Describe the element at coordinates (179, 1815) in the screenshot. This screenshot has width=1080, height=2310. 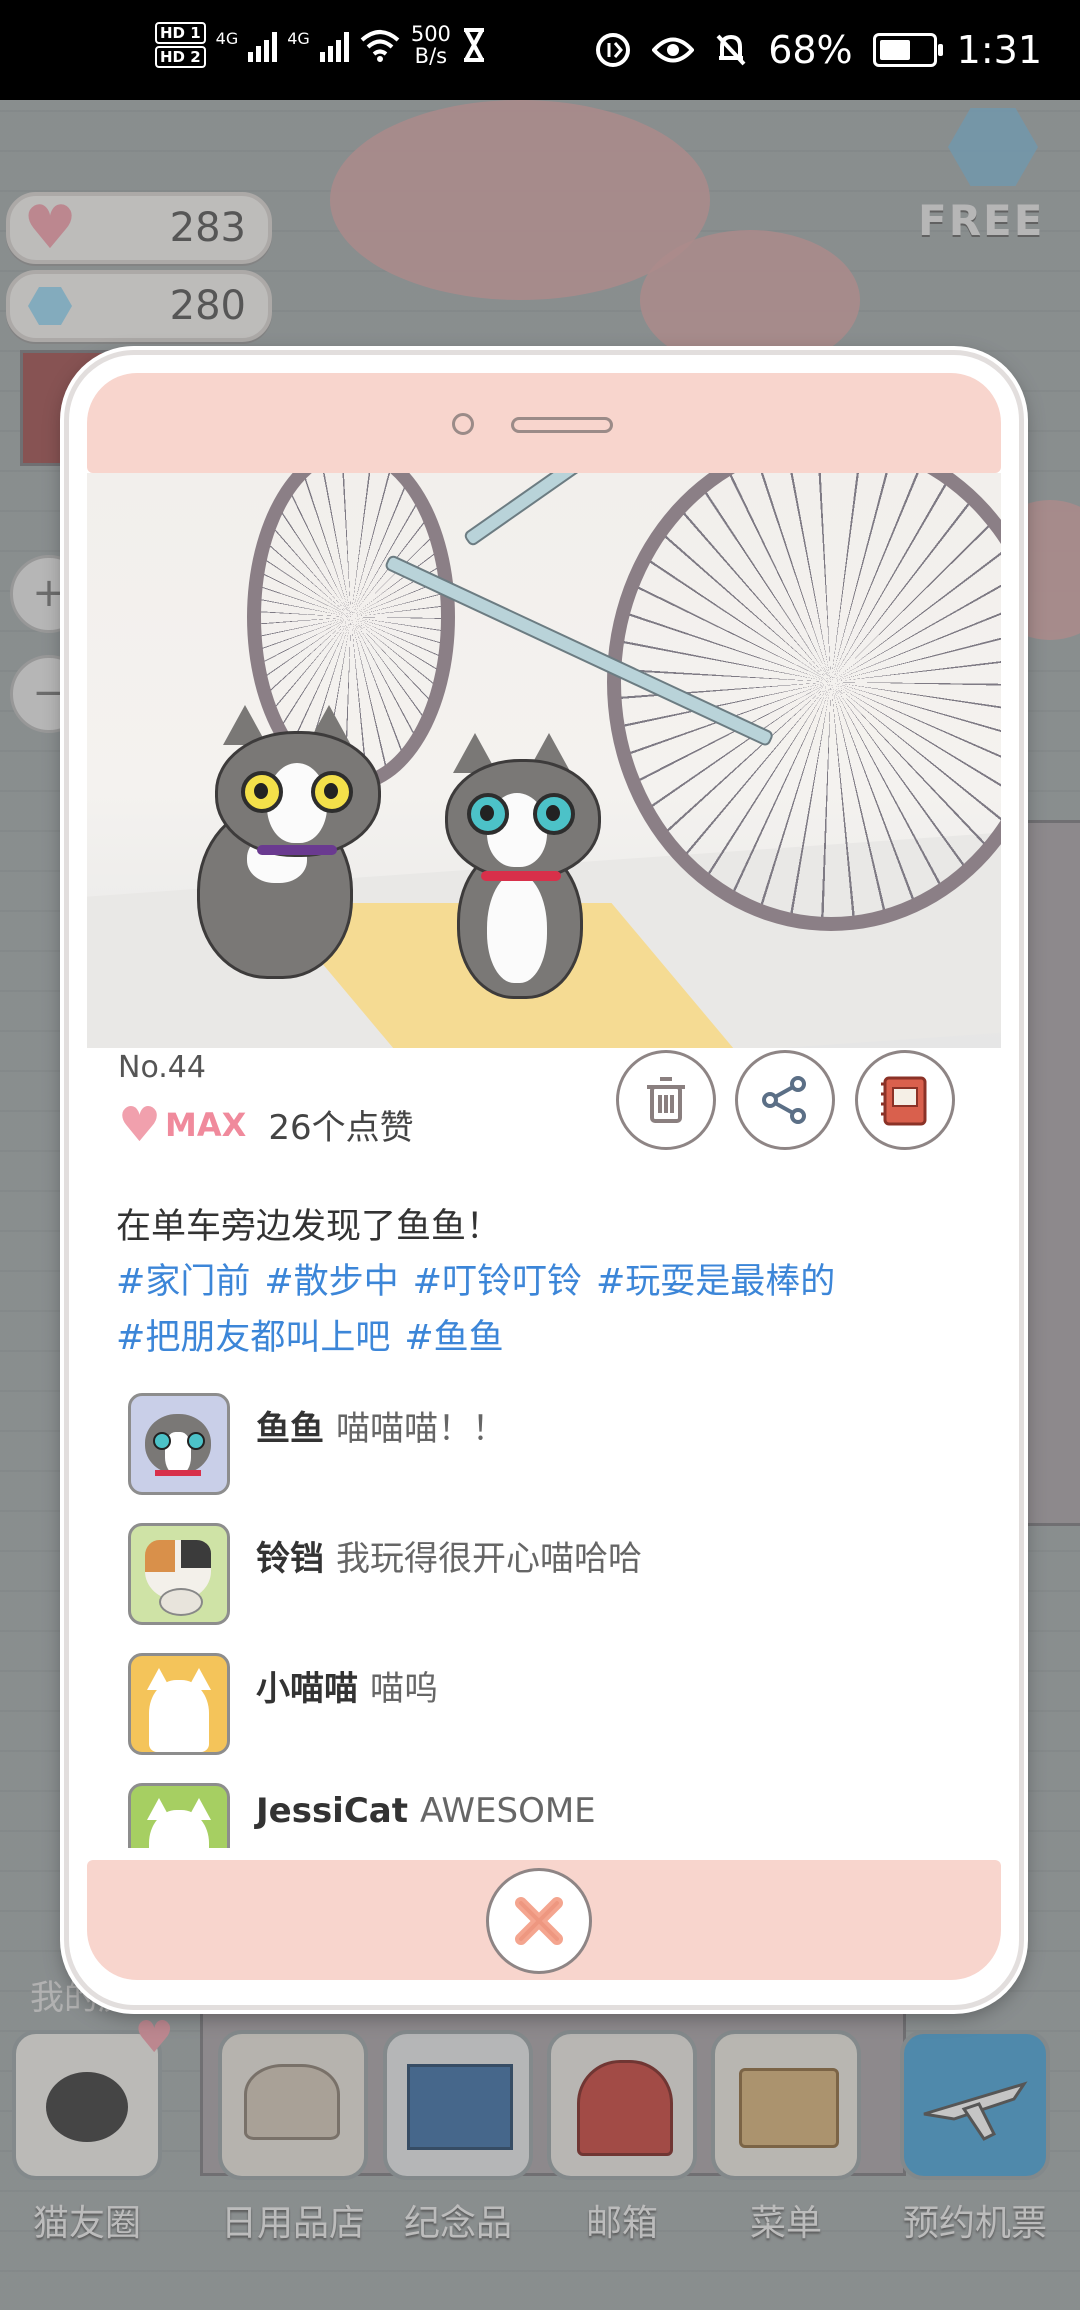
I see `white-cat-silhouette-green` at that location.